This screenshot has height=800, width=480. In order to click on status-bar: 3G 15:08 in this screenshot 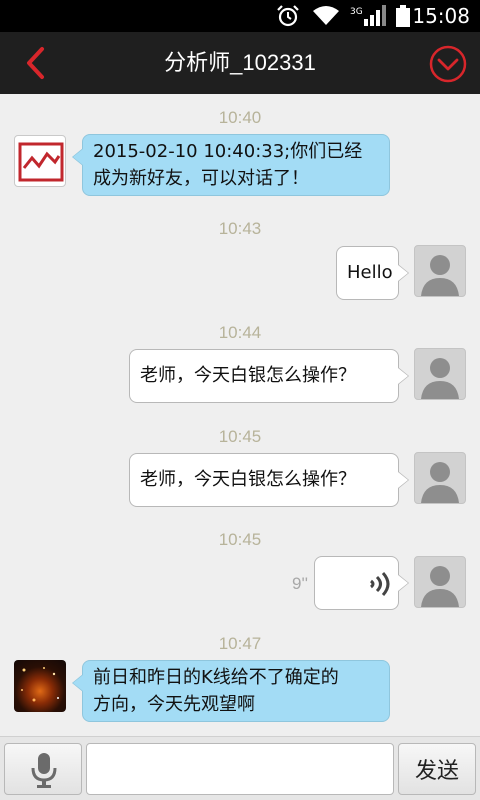, I will do `click(240, 16)`.